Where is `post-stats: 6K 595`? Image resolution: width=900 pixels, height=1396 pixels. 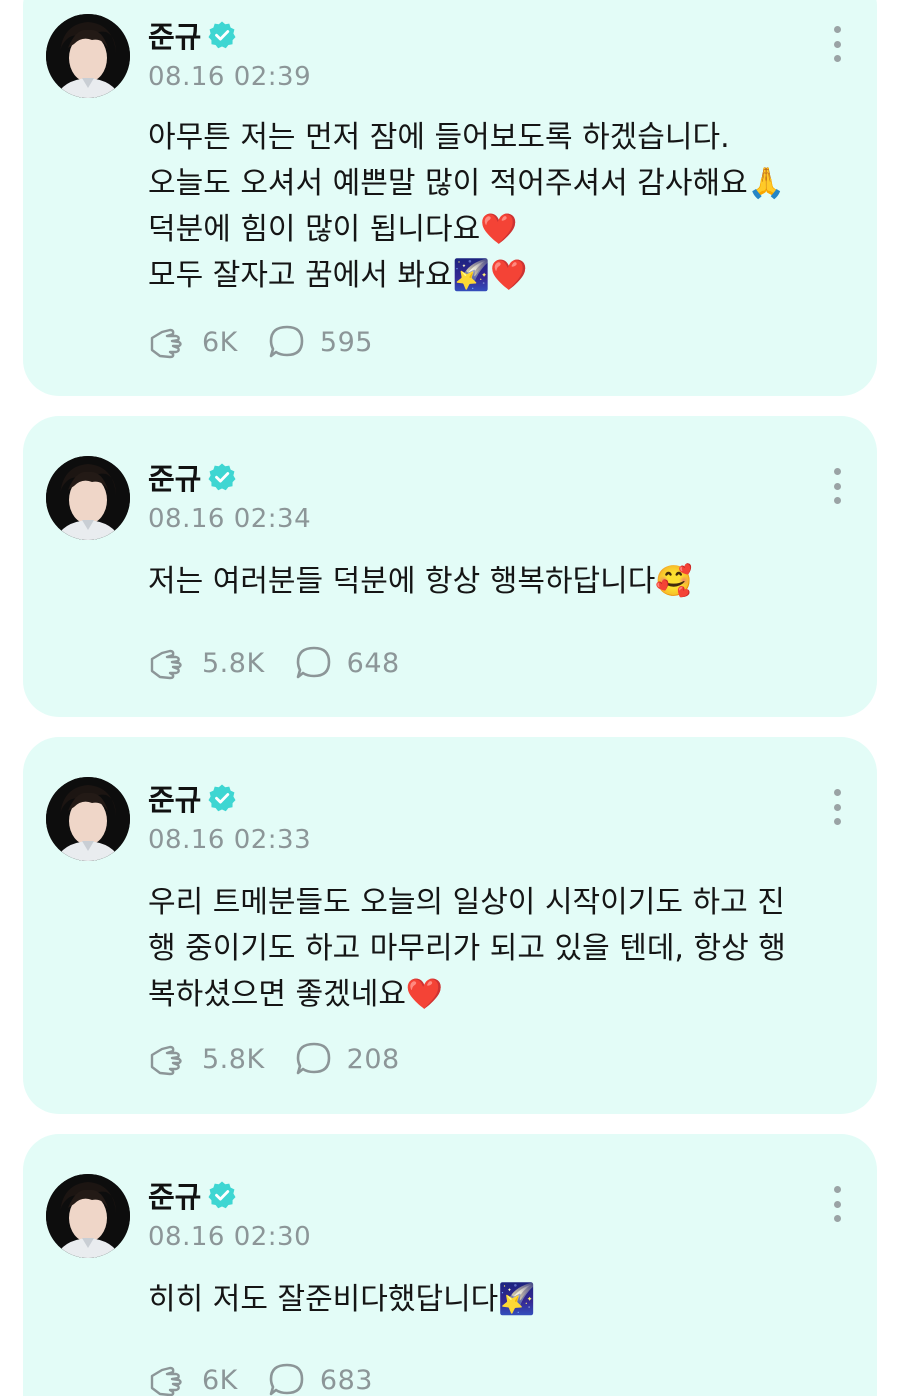 post-stats: 6K 595 is located at coordinates (275, 342).